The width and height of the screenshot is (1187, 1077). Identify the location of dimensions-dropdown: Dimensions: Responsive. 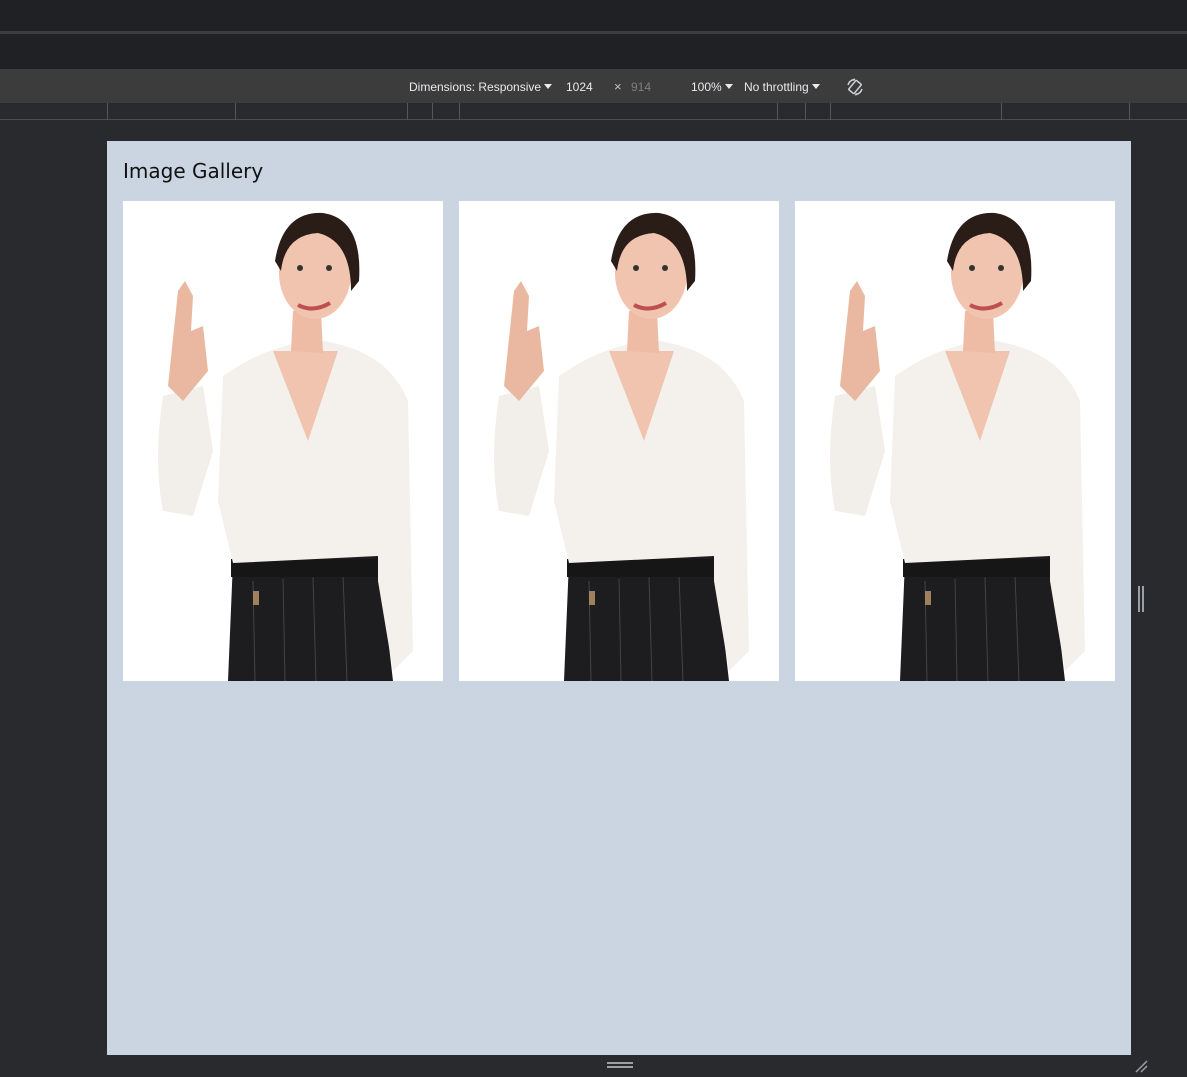
(481, 87).